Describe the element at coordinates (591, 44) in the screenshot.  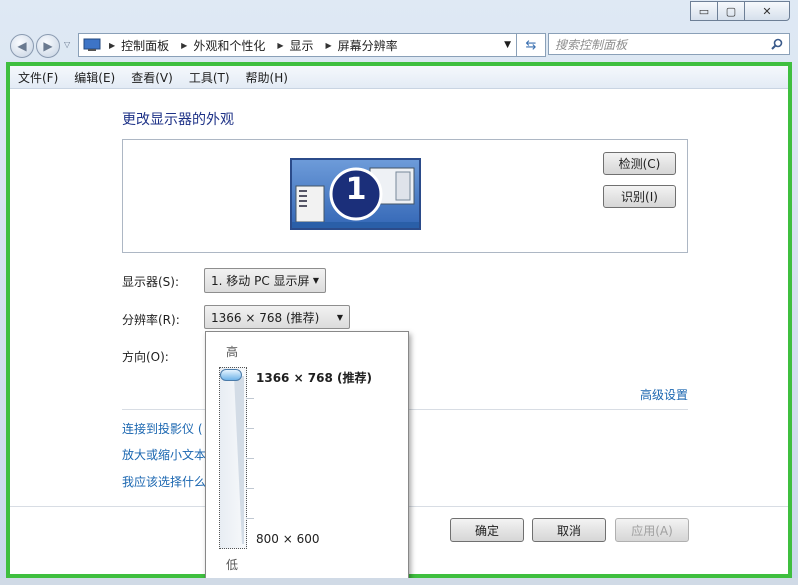
I see `search-placeholder: 搜索控制面板` at that location.